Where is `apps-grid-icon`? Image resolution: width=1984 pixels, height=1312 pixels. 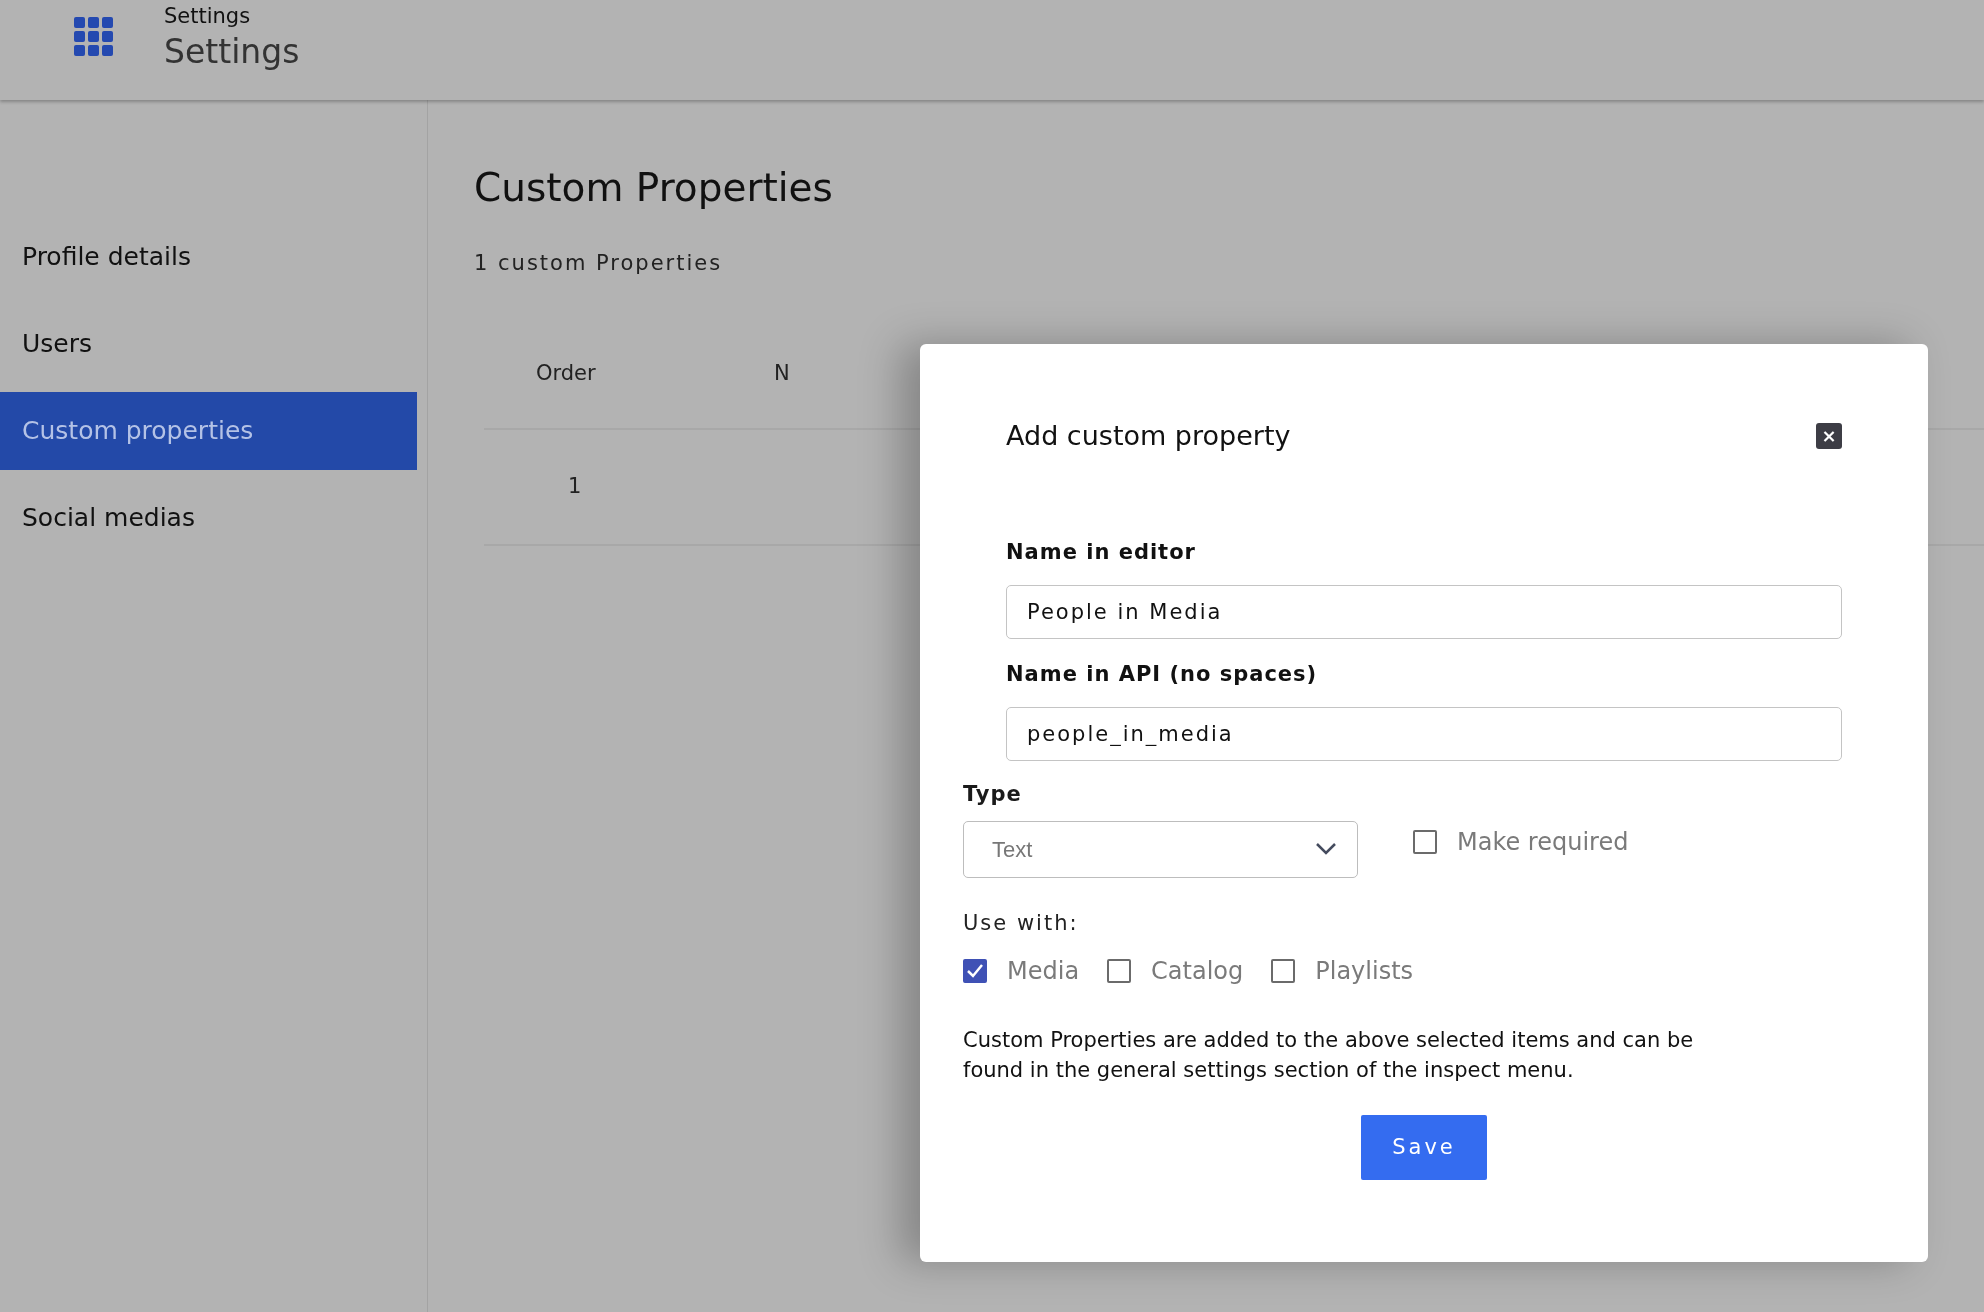
apps-grid-icon is located at coordinates (93, 36).